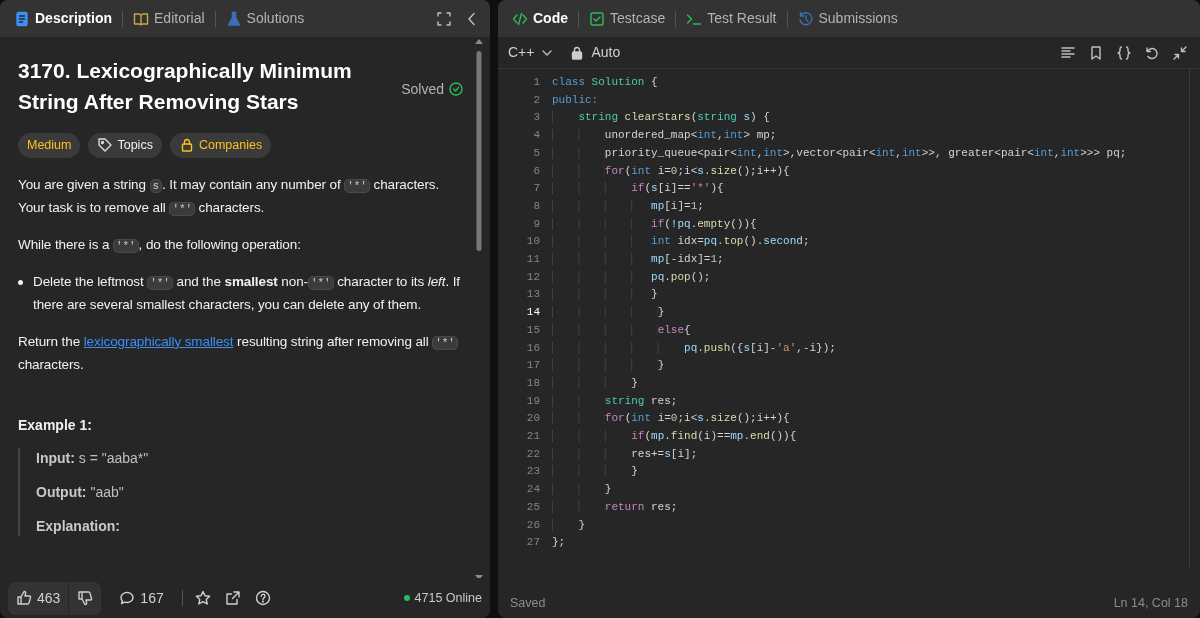 This screenshot has height=618, width=1200. Describe the element at coordinates (605, 82) in the screenshot. I see `code-line: class Solution {` at that location.